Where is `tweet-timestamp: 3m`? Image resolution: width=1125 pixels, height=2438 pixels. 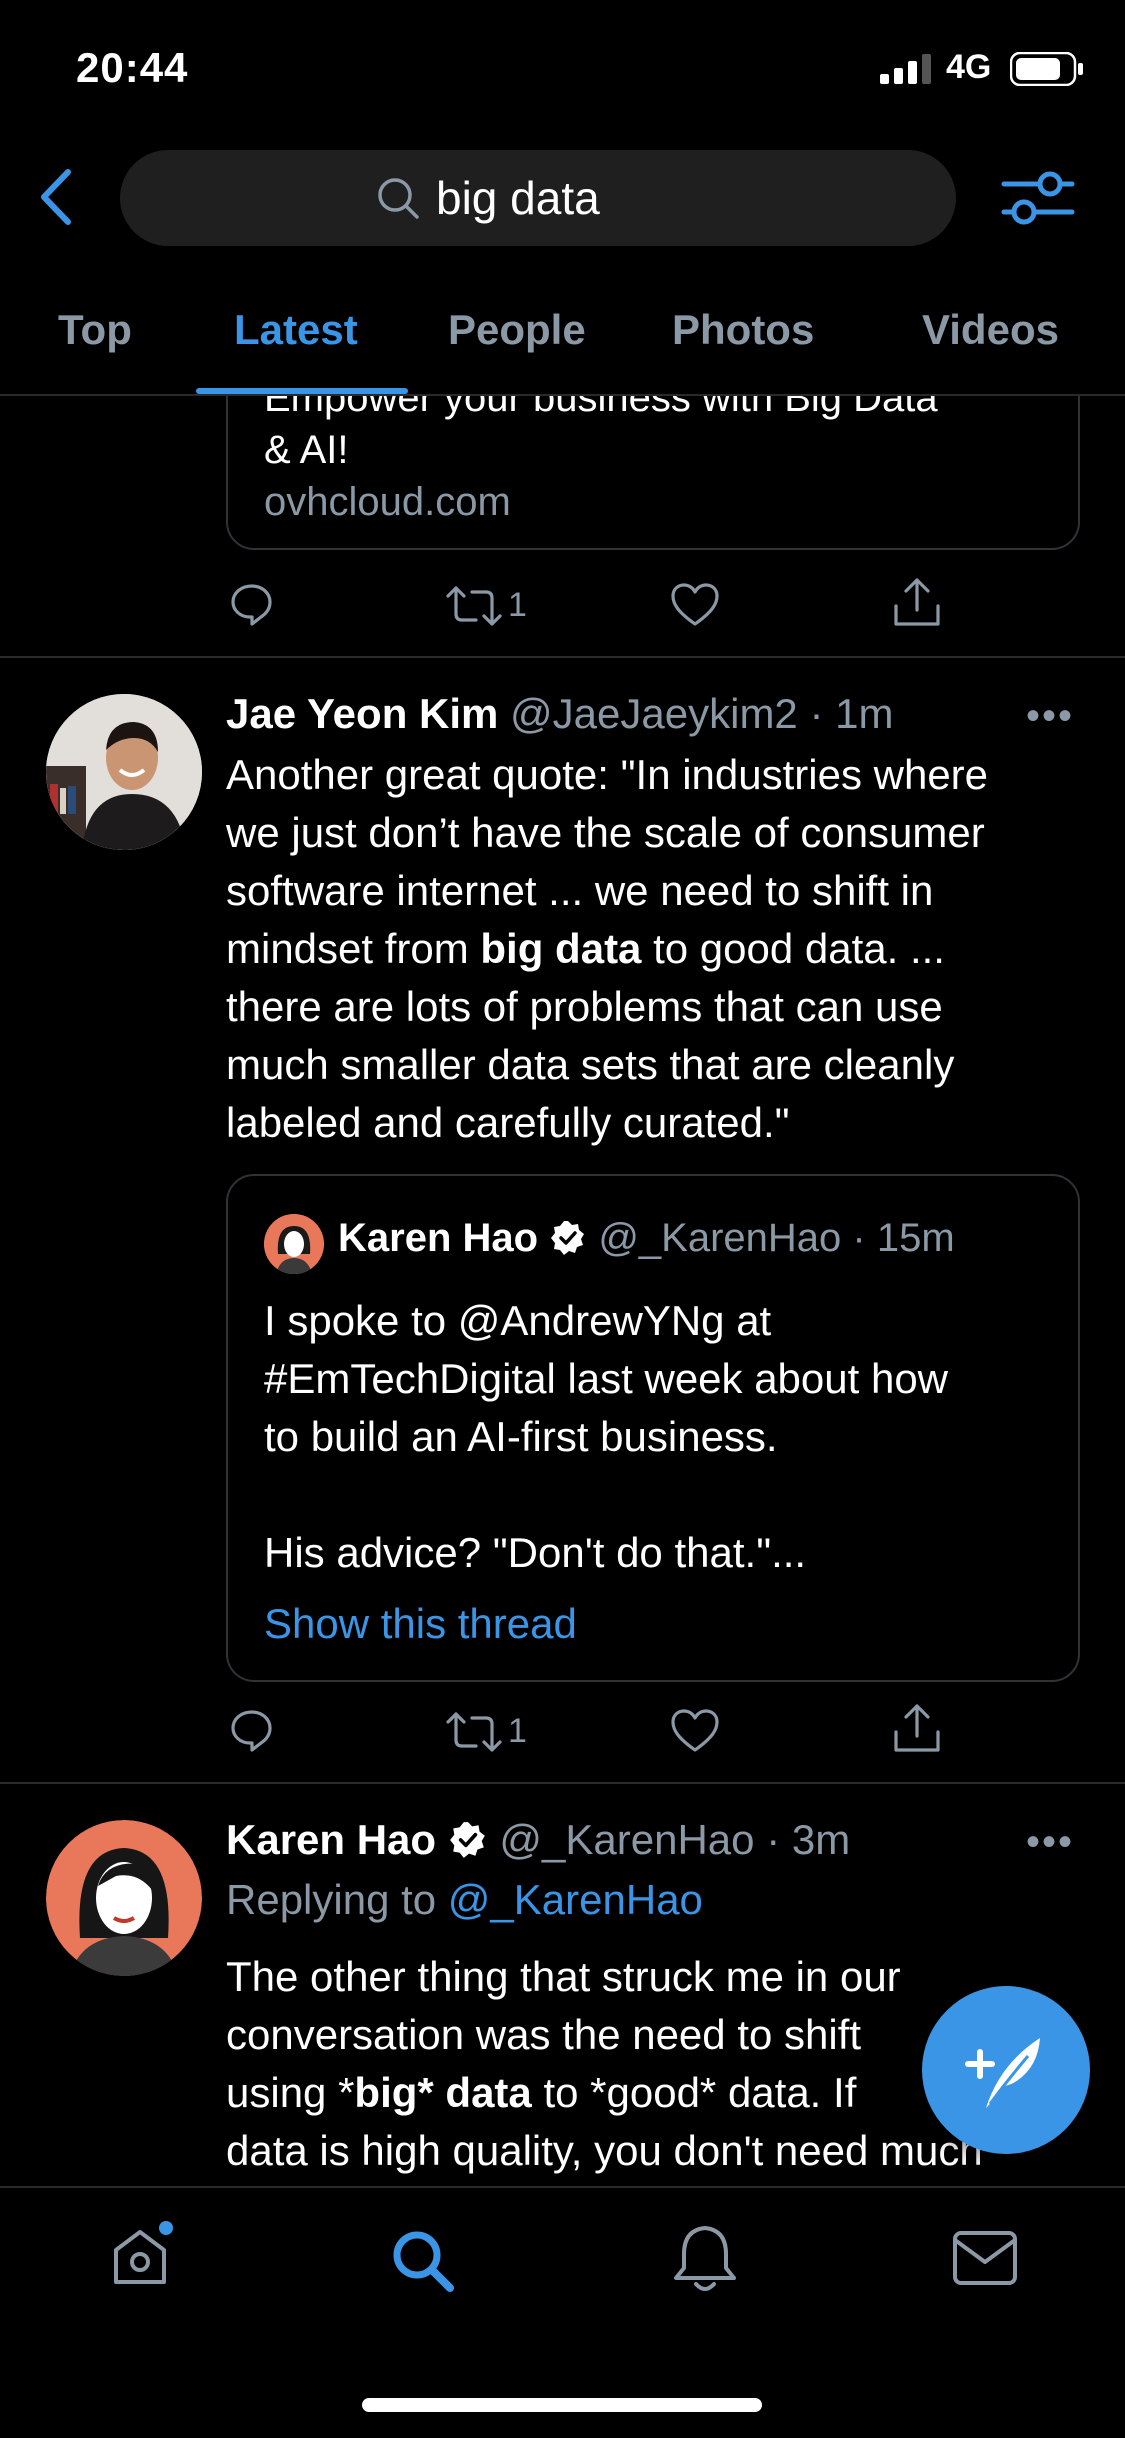 tweet-timestamp: 3m is located at coordinates (821, 1839).